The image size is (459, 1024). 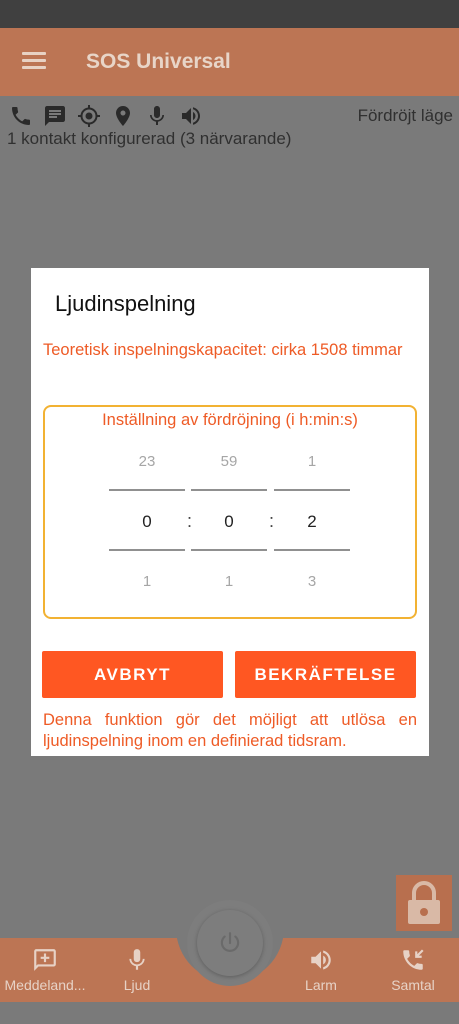 I want to click on seconds-current-value: 2, so click(x=312, y=522).